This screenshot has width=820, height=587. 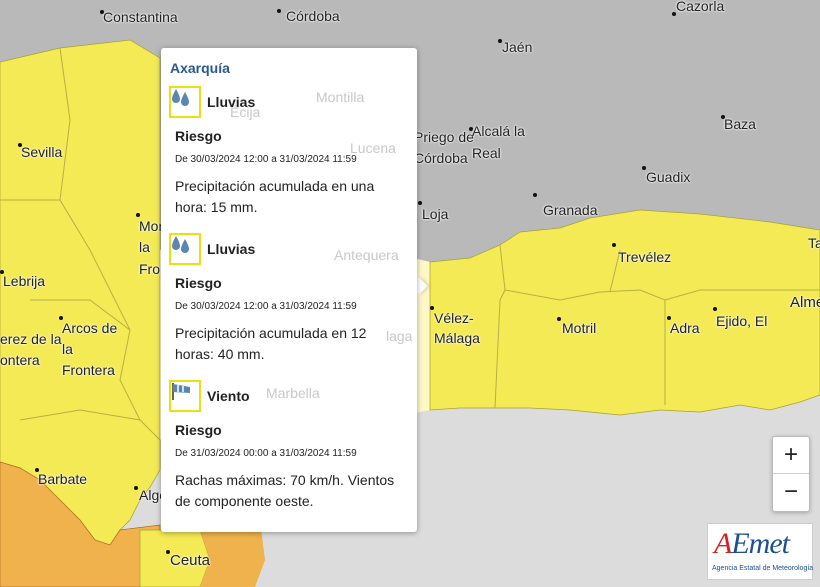 I want to click on place-sevilla: Sevilla, so click(x=42, y=152).